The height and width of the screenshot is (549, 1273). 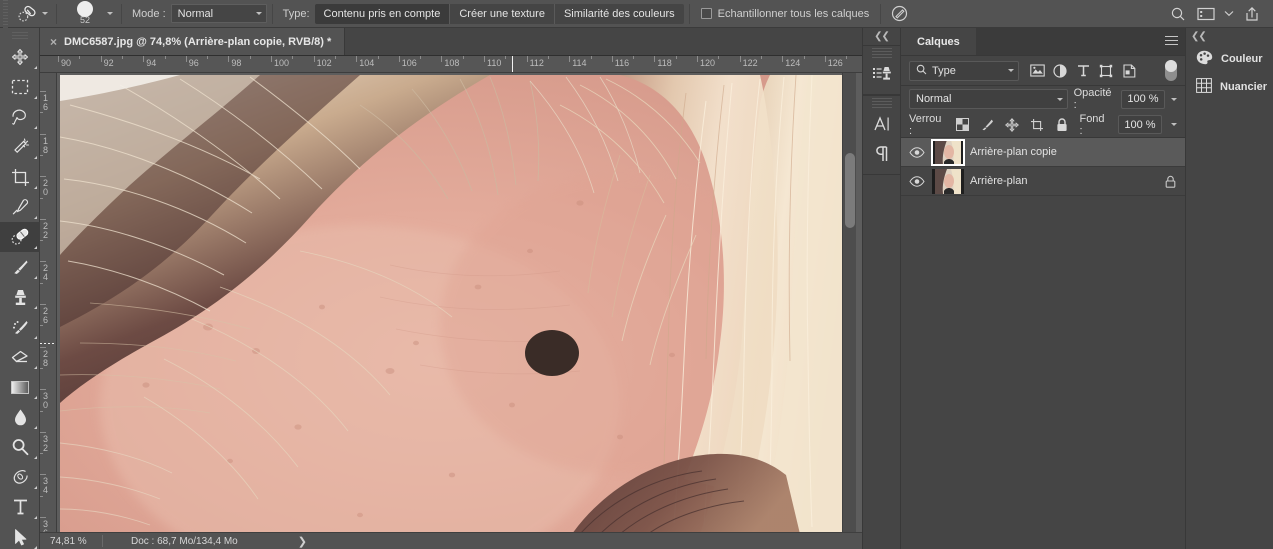 What do you see at coordinates (881, 53) in the screenshot?
I see `panel-group-grip` at bounding box center [881, 53].